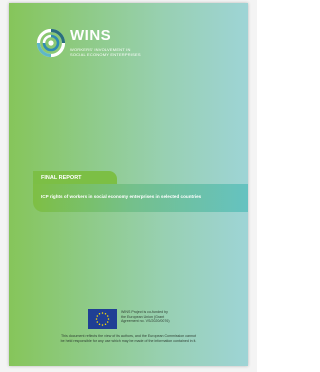 Image resolution: width=320 pixels, height=372 pixels. What do you see at coordinates (145, 321) in the screenshot?
I see `funding-line: Agreement no. VS/2020/0076)` at bounding box center [145, 321].